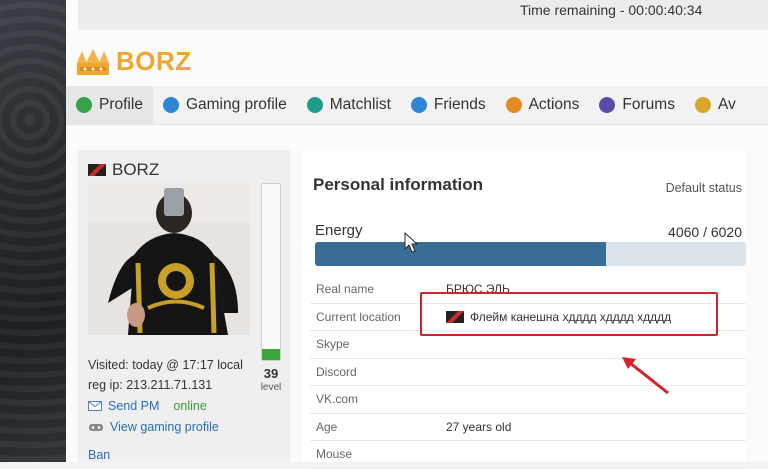 The width and height of the screenshot is (768, 469). I want to click on tab-matchlist: Matchlist, so click(349, 105).